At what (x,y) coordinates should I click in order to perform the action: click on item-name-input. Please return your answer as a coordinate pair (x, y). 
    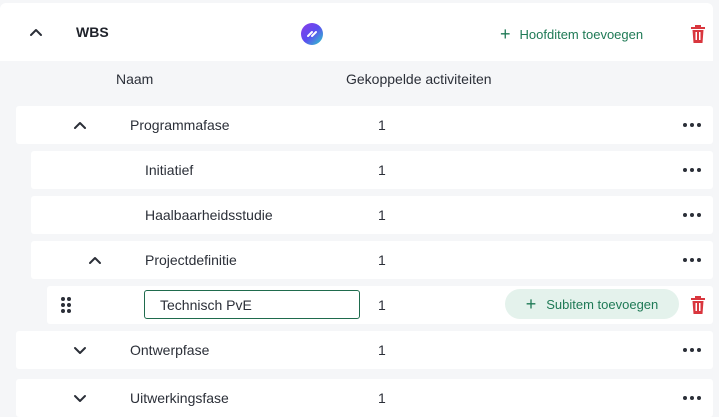
    Looking at the image, I should click on (252, 304).